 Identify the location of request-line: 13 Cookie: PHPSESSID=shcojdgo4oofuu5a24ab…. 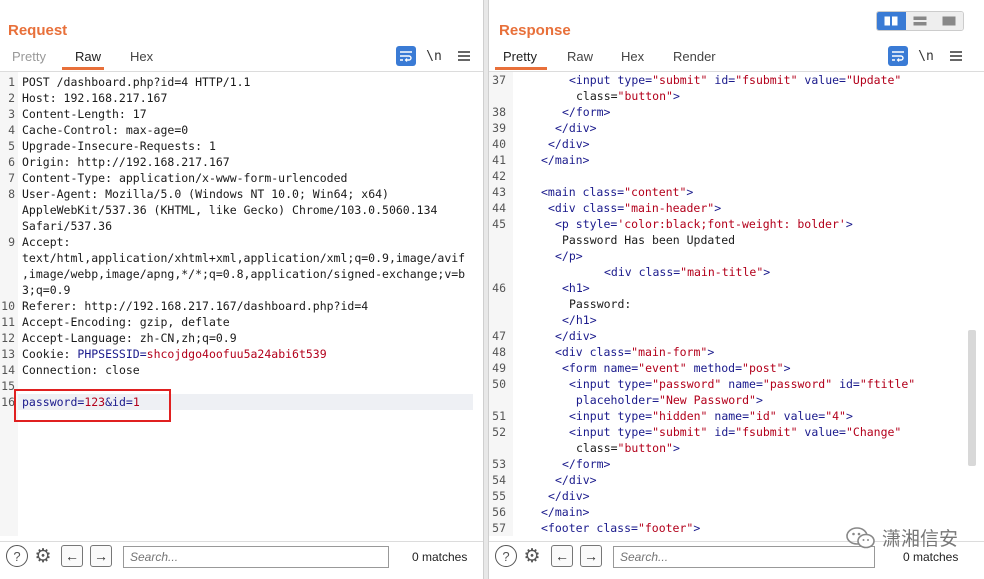
(163, 354).